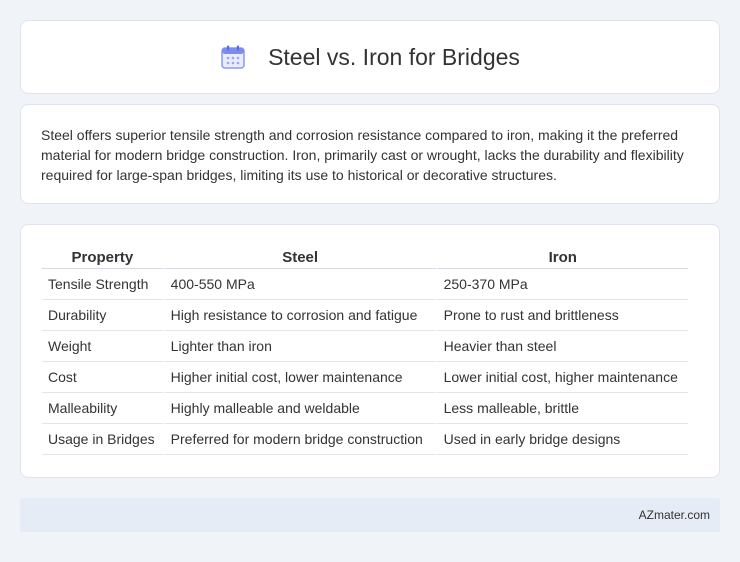  I want to click on cell-steel: High resistance to corrosion and fatigue, so click(299, 315).